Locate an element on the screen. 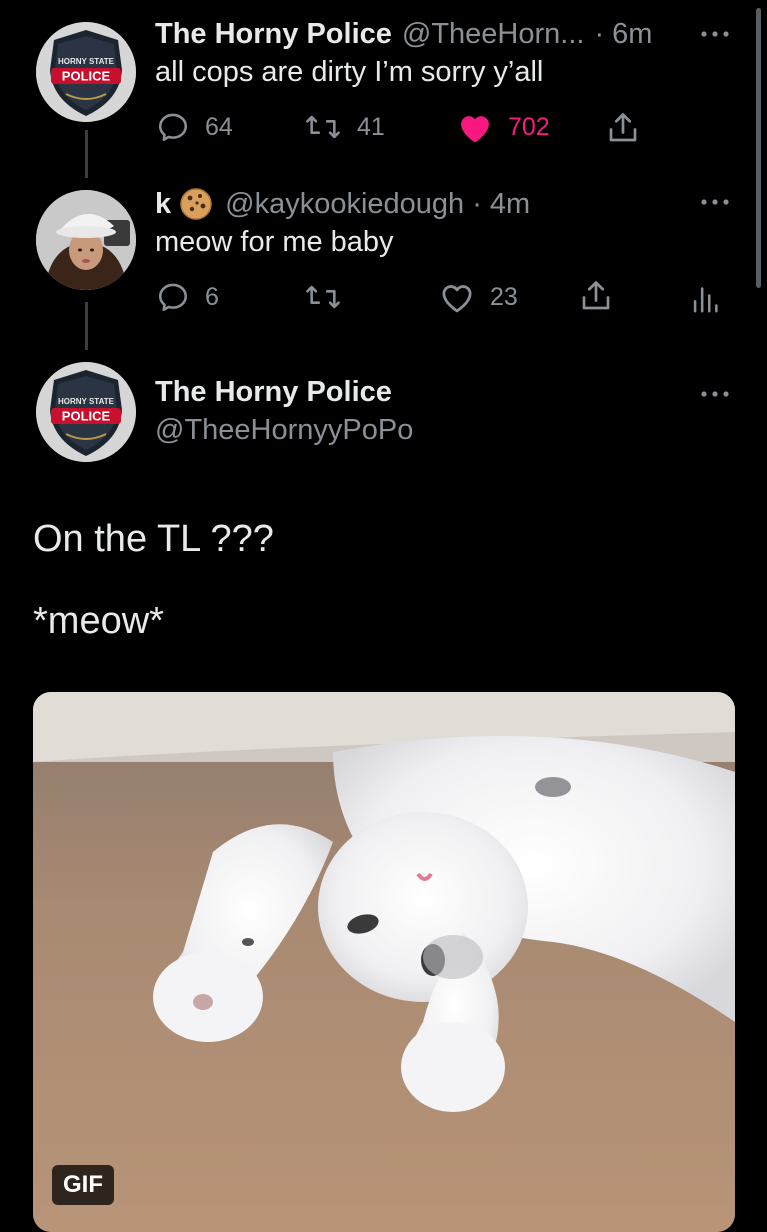 This screenshot has height=1232, width=767. like-count: 23 is located at coordinates (504, 296).